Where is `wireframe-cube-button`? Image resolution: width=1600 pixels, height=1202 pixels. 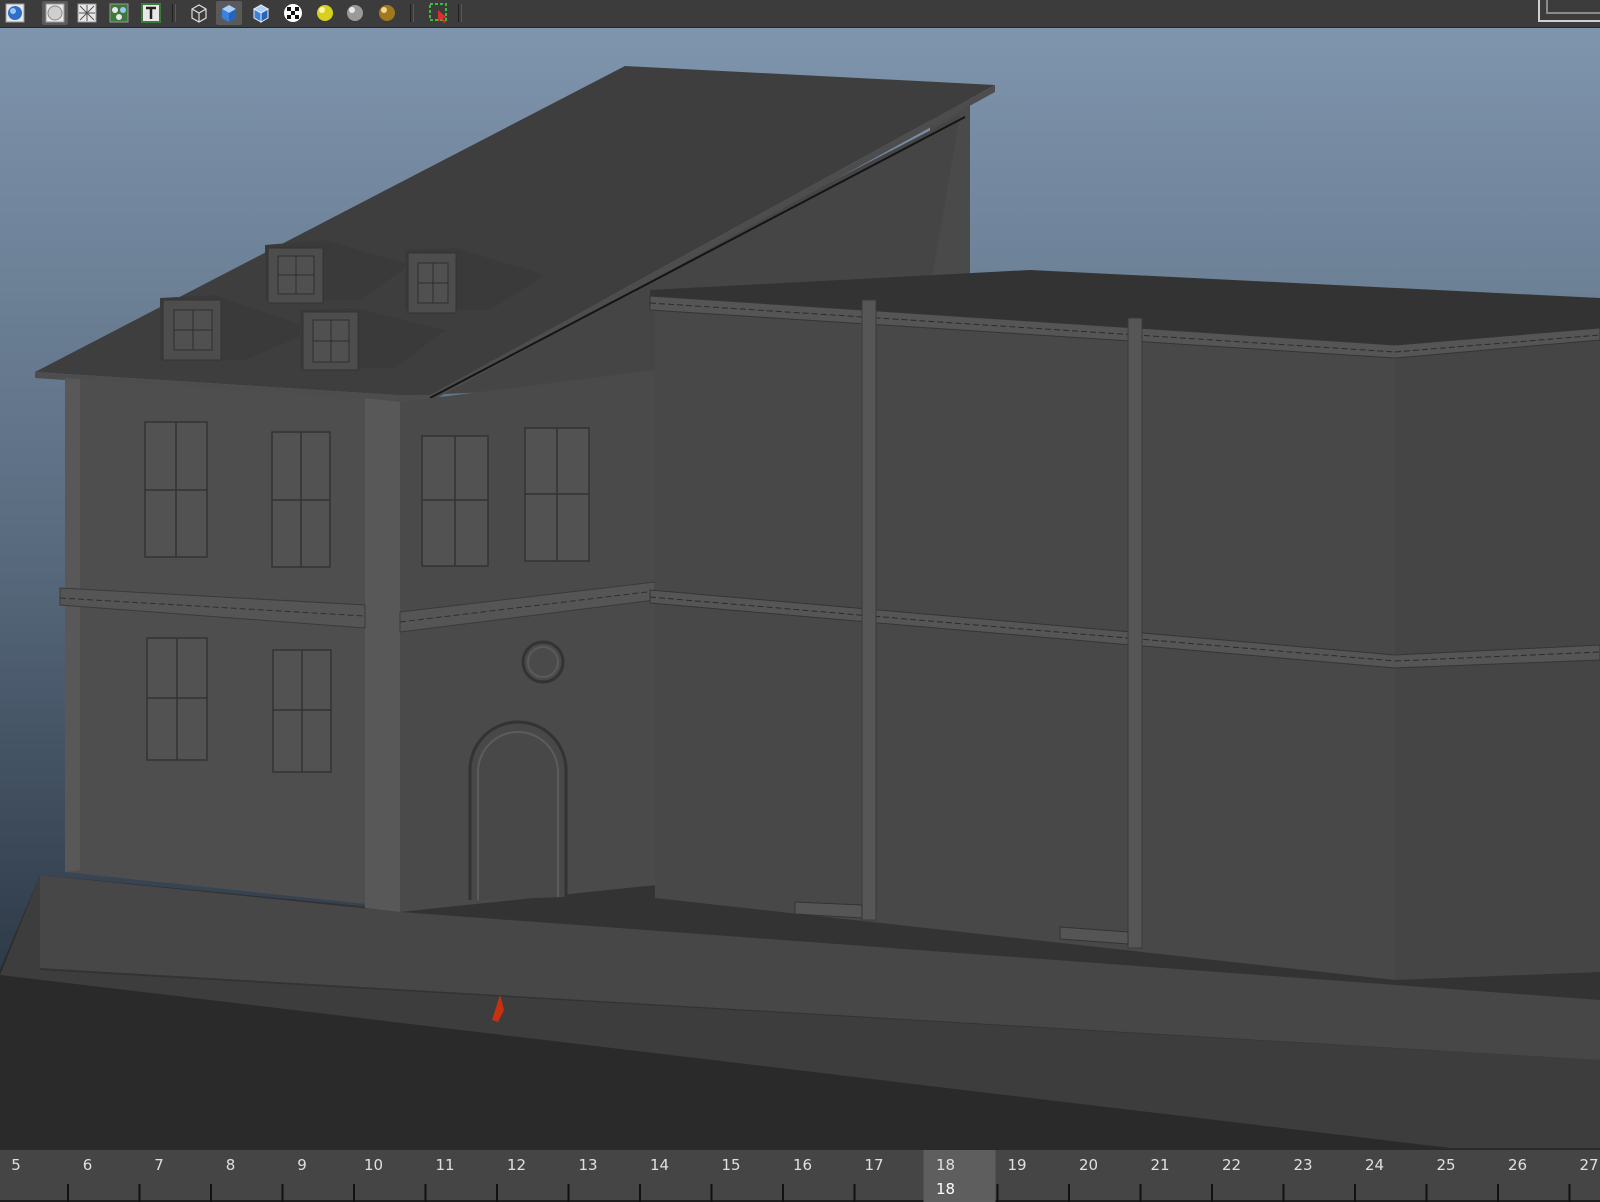 wireframe-cube-button is located at coordinates (199, 13).